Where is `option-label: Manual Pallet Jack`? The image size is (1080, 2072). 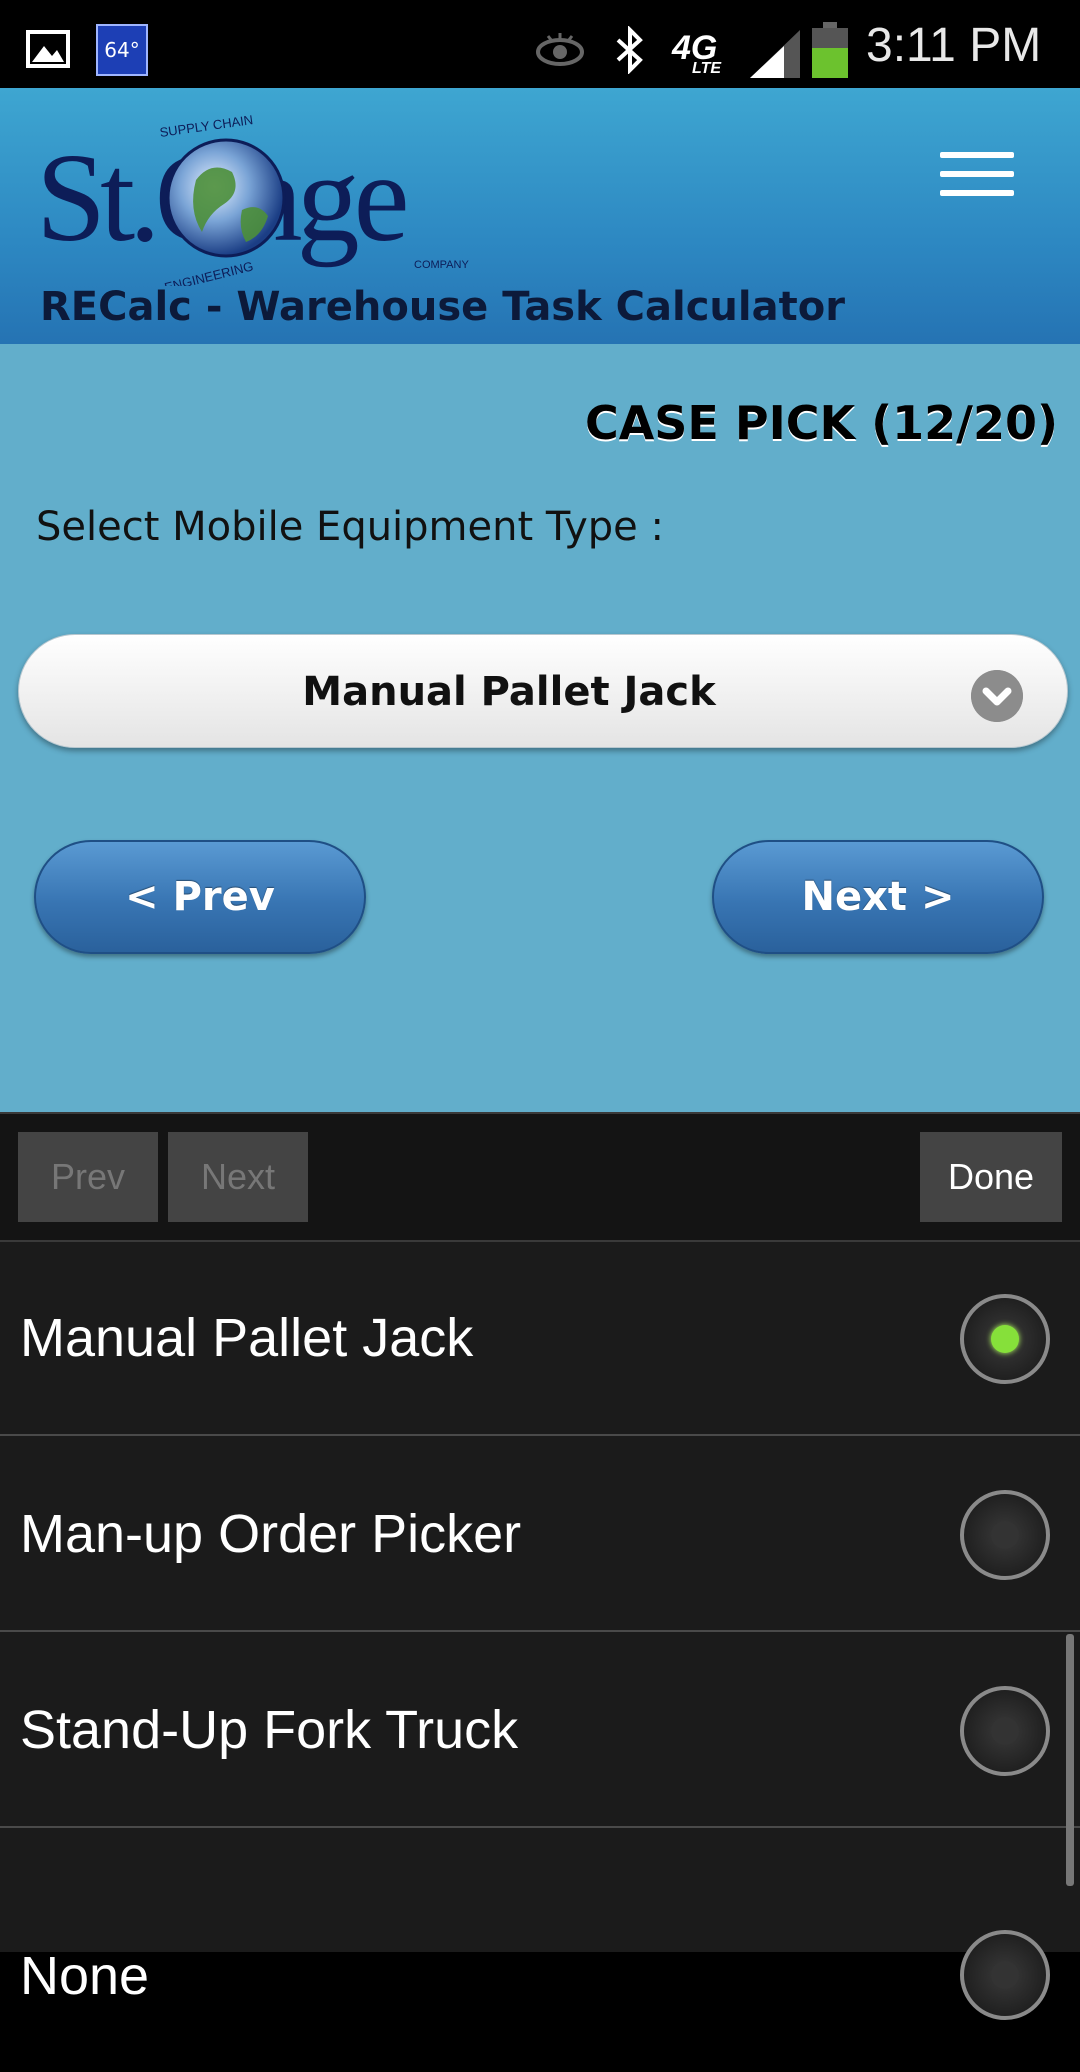 option-label: Manual Pallet Jack is located at coordinates (247, 1338).